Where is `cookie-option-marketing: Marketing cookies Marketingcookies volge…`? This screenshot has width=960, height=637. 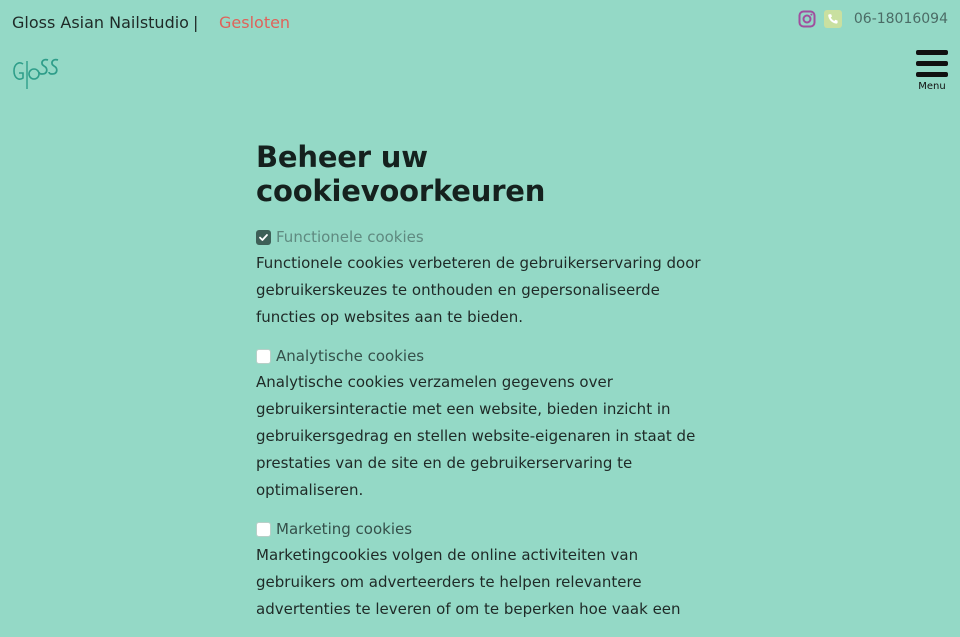 cookie-option-marketing: Marketing cookies Marketingcookies volge… is located at coordinates (486, 570).